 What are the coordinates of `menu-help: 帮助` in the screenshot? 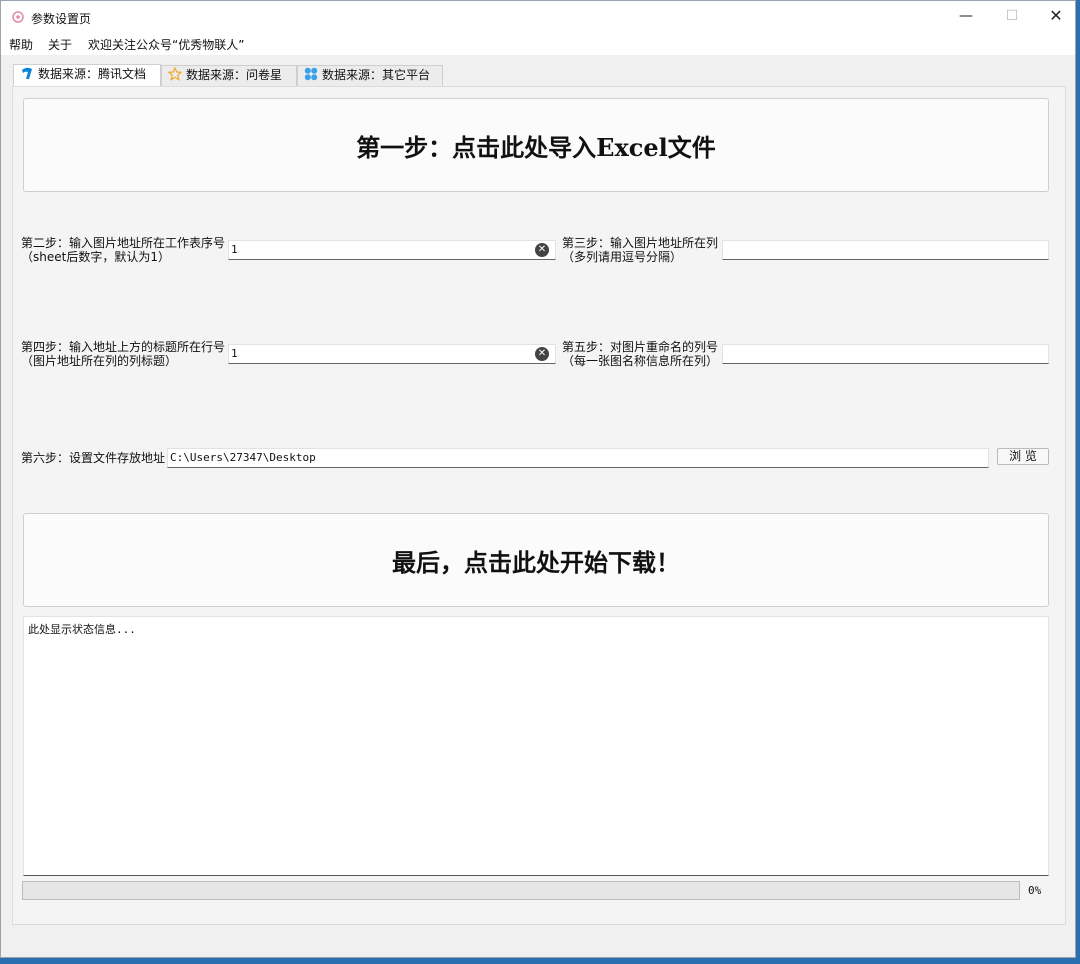 It's located at (21, 44).